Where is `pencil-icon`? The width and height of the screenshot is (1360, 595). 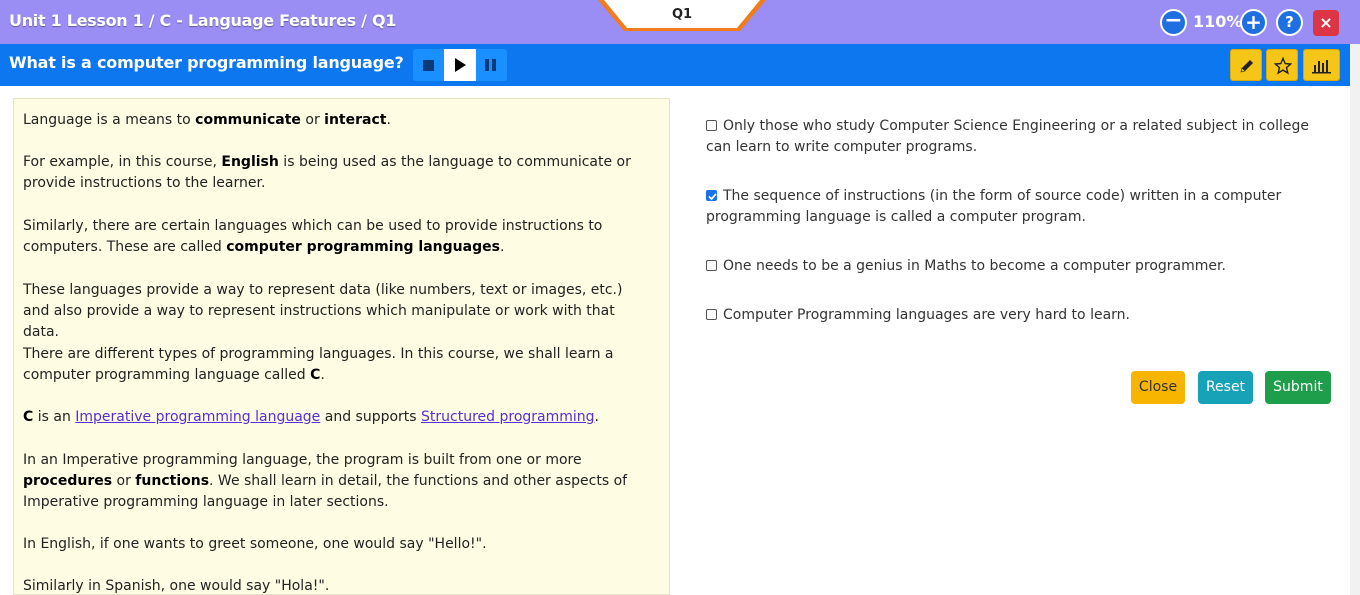 pencil-icon is located at coordinates (1246, 66).